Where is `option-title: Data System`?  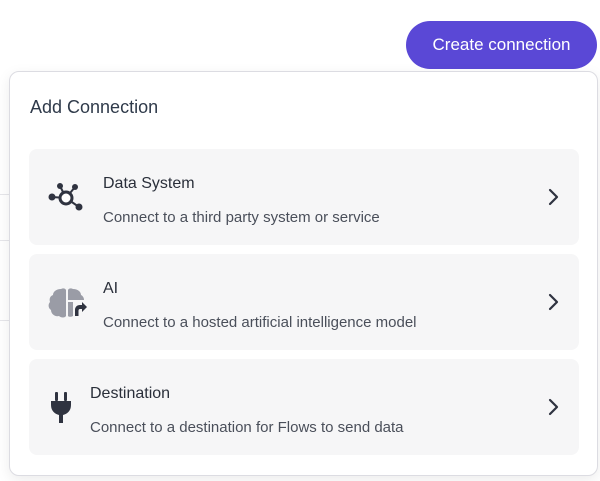
option-title: Data System is located at coordinates (149, 183).